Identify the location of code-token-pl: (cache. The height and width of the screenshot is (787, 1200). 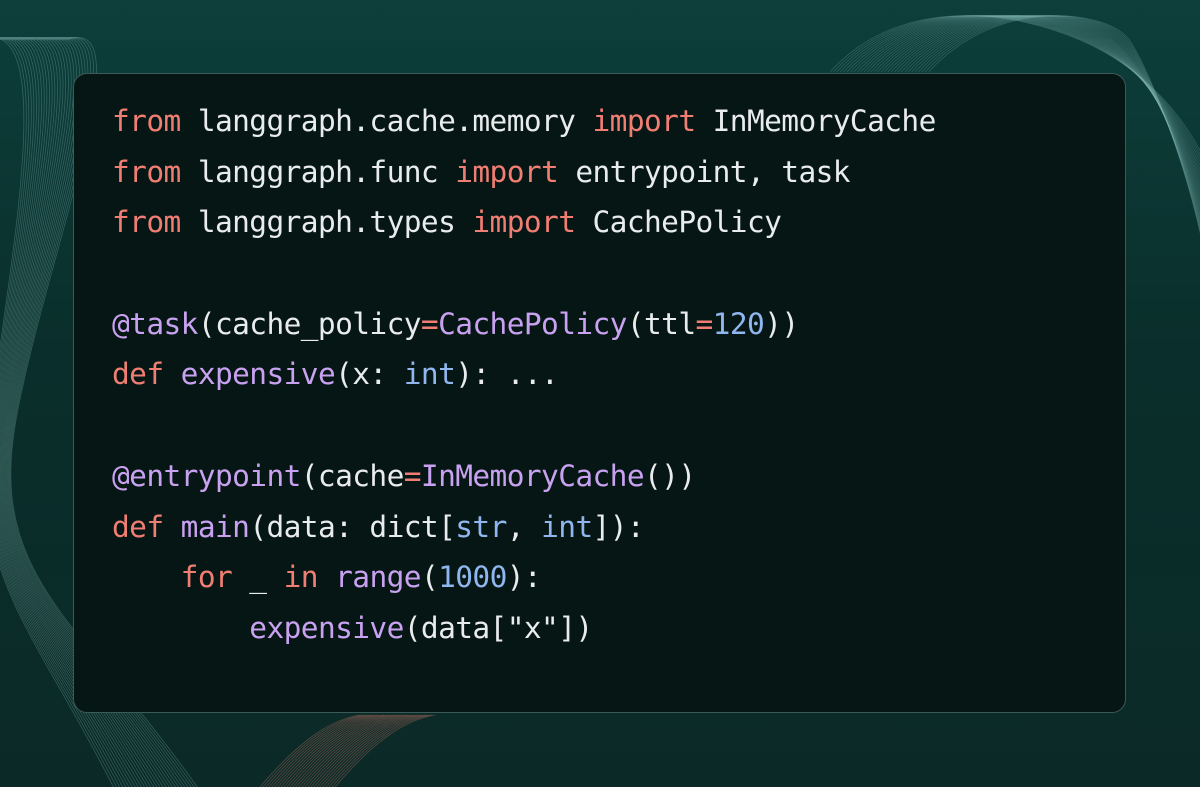
(352, 475).